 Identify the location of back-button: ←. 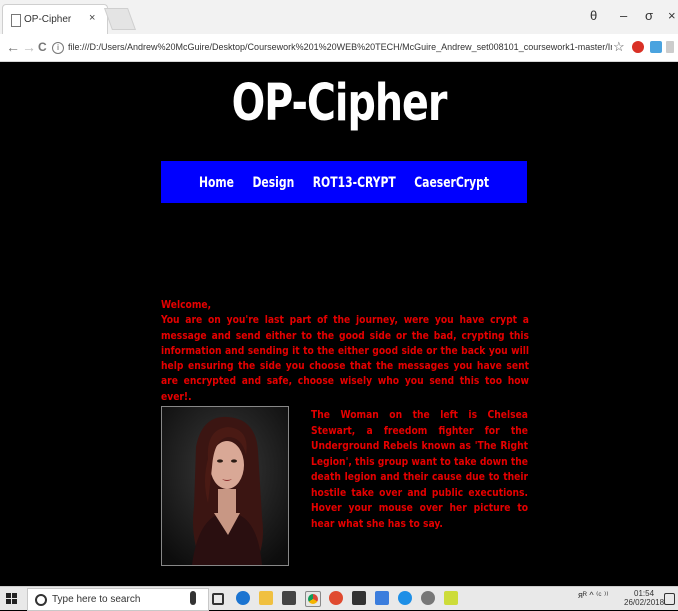
(13, 47).